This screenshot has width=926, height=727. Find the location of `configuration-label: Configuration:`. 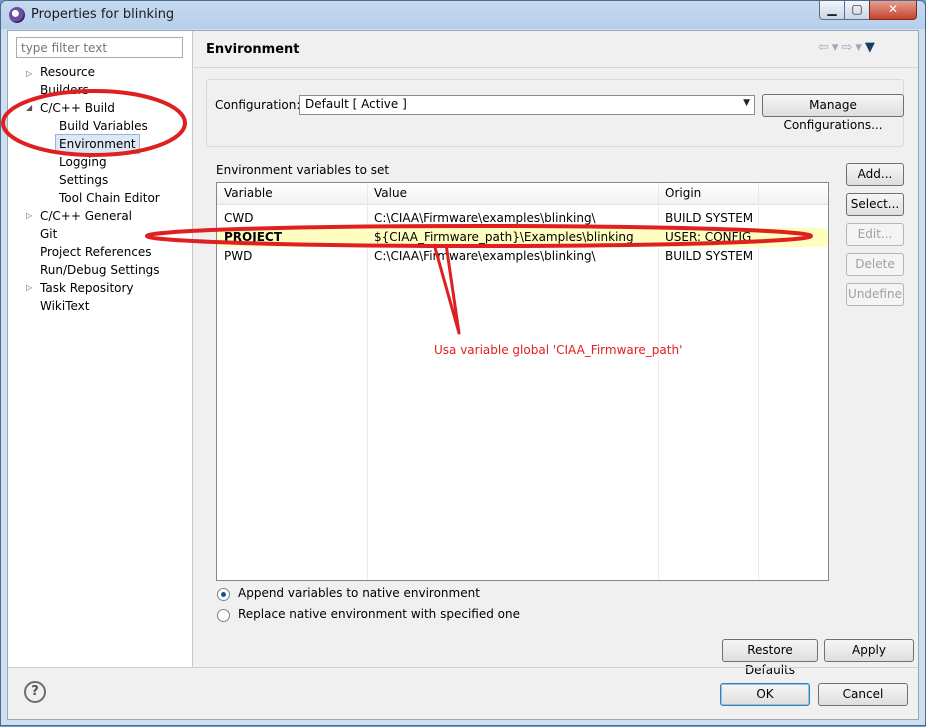

configuration-label: Configuration: is located at coordinates (258, 105).